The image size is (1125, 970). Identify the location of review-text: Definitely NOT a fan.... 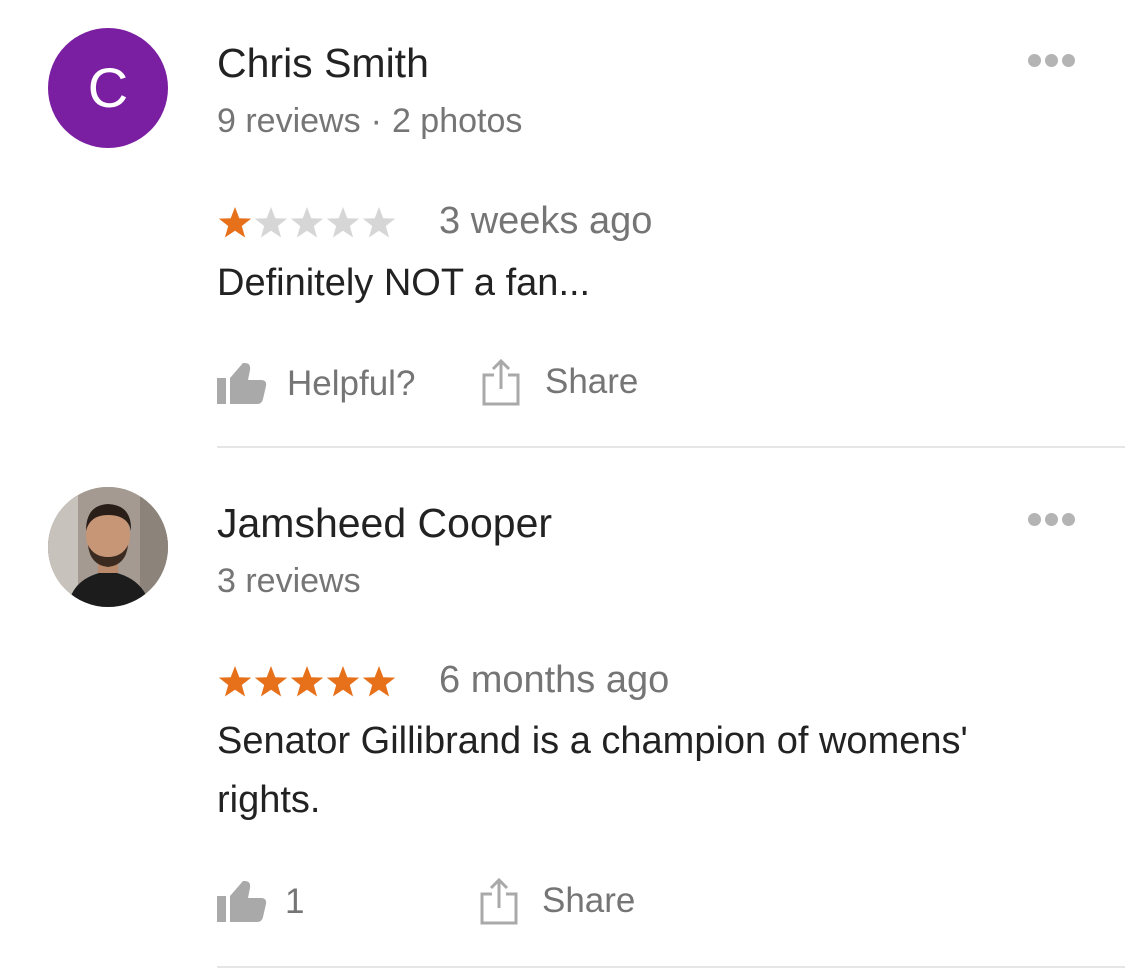
(404, 283).